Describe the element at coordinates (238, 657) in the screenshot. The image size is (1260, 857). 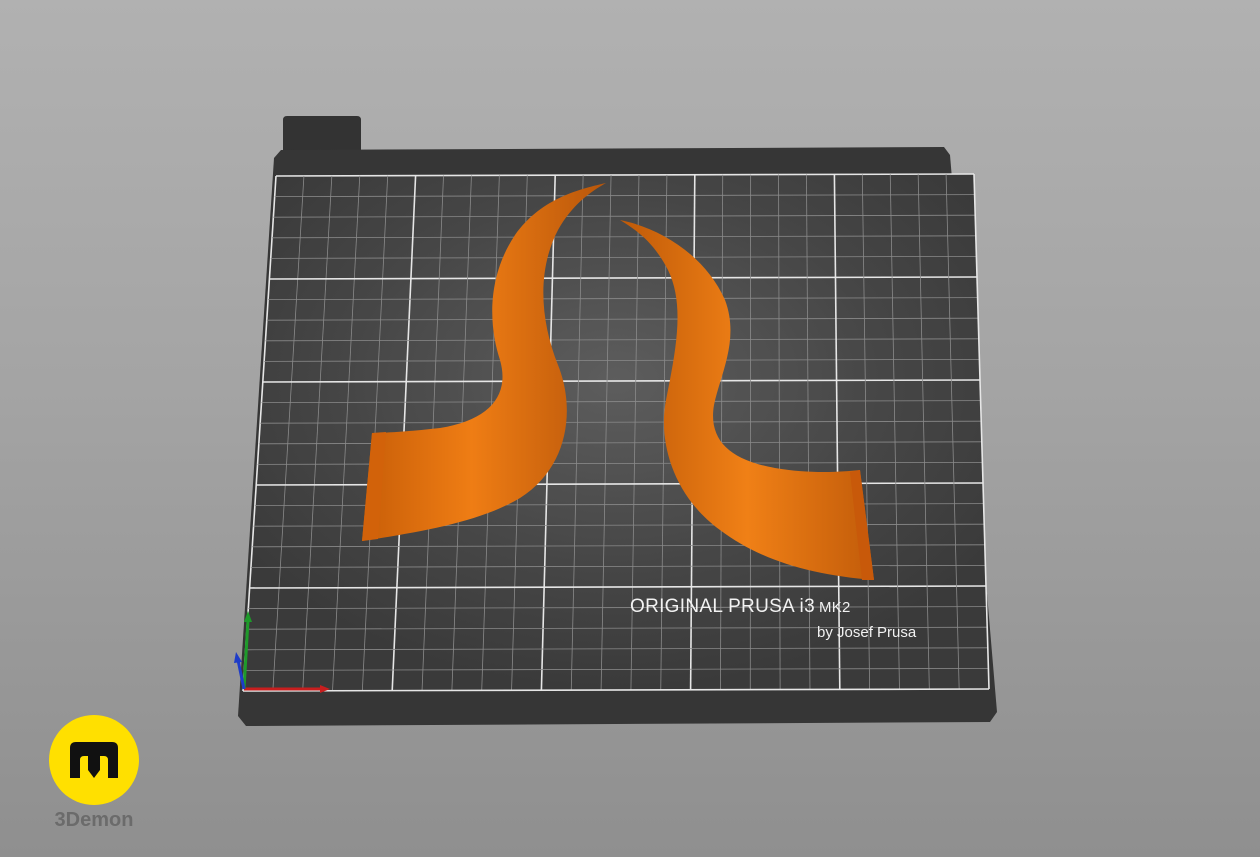
I see `z-axis-arrow-head` at that location.